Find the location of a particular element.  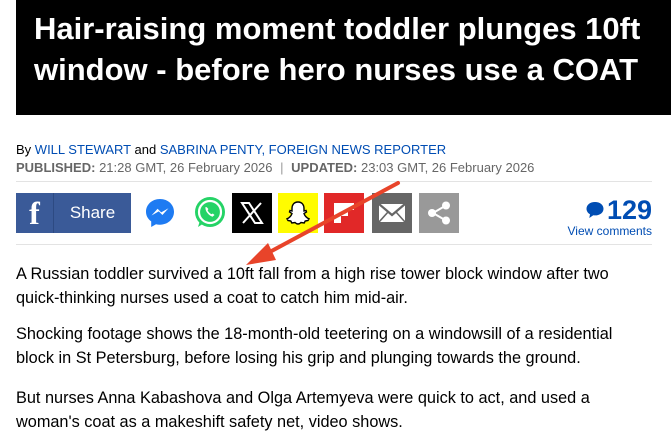

author-link-will-stewart: WILL STEWART is located at coordinates (83, 149).